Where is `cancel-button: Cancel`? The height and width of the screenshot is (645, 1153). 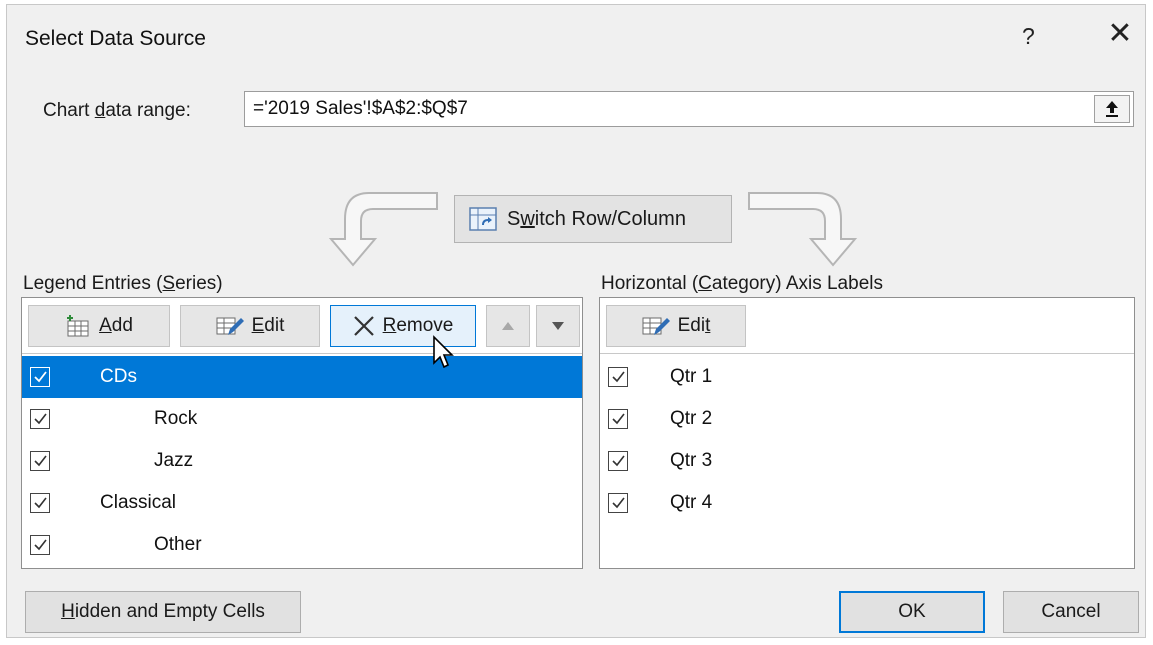 cancel-button: Cancel is located at coordinates (1071, 612).